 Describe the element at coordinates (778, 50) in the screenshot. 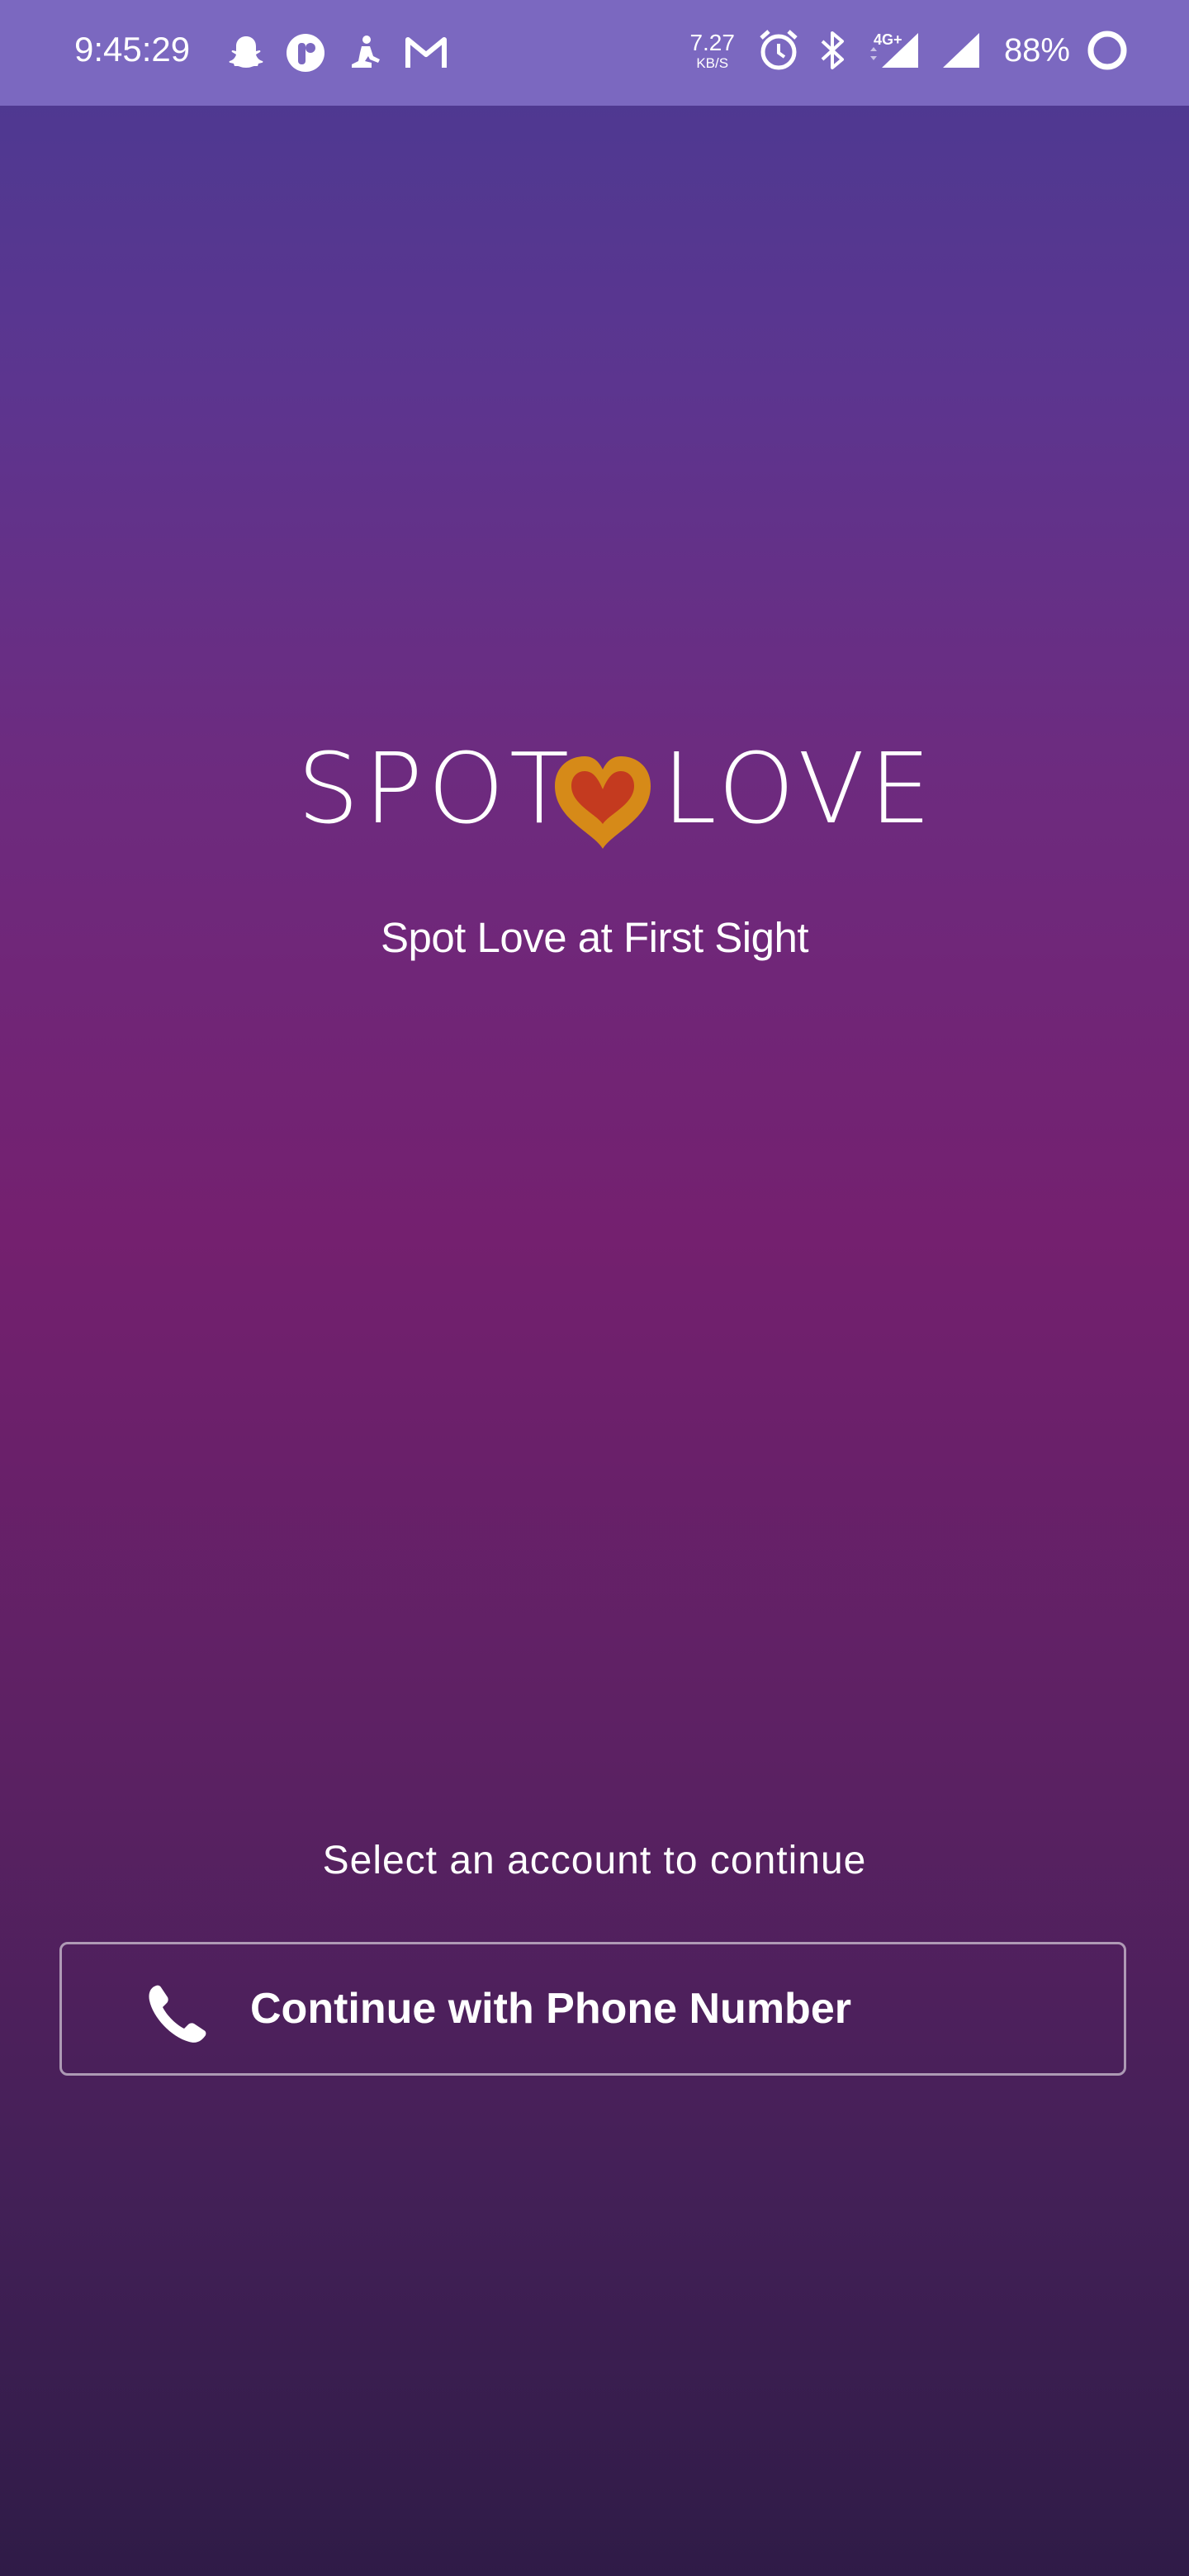

I see `alarm-icon` at that location.